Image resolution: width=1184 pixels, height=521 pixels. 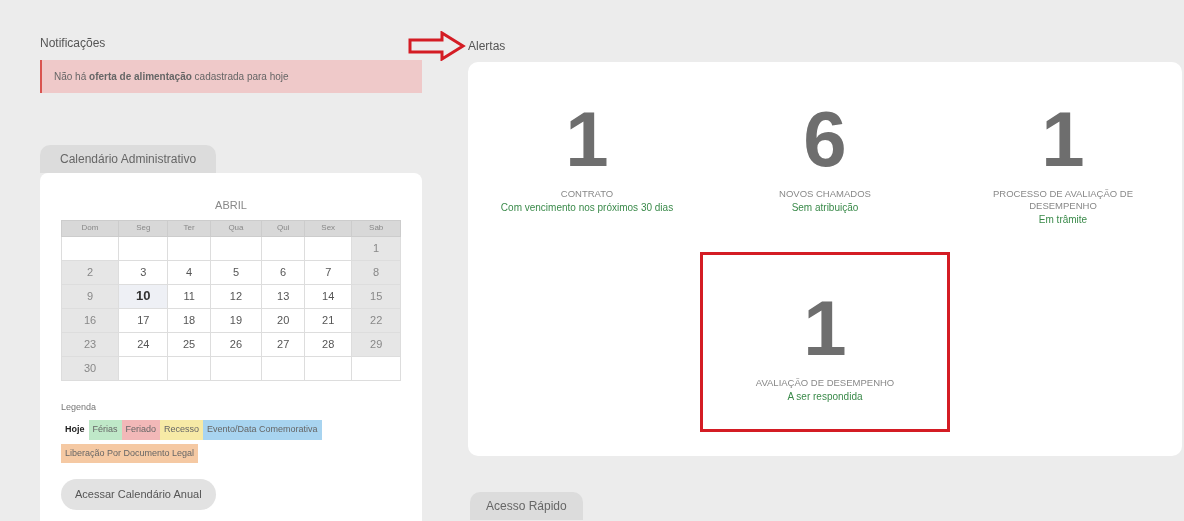 What do you see at coordinates (236, 228) in the screenshot?
I see `weekday-header: Qua` at bounding box center [236, 228].